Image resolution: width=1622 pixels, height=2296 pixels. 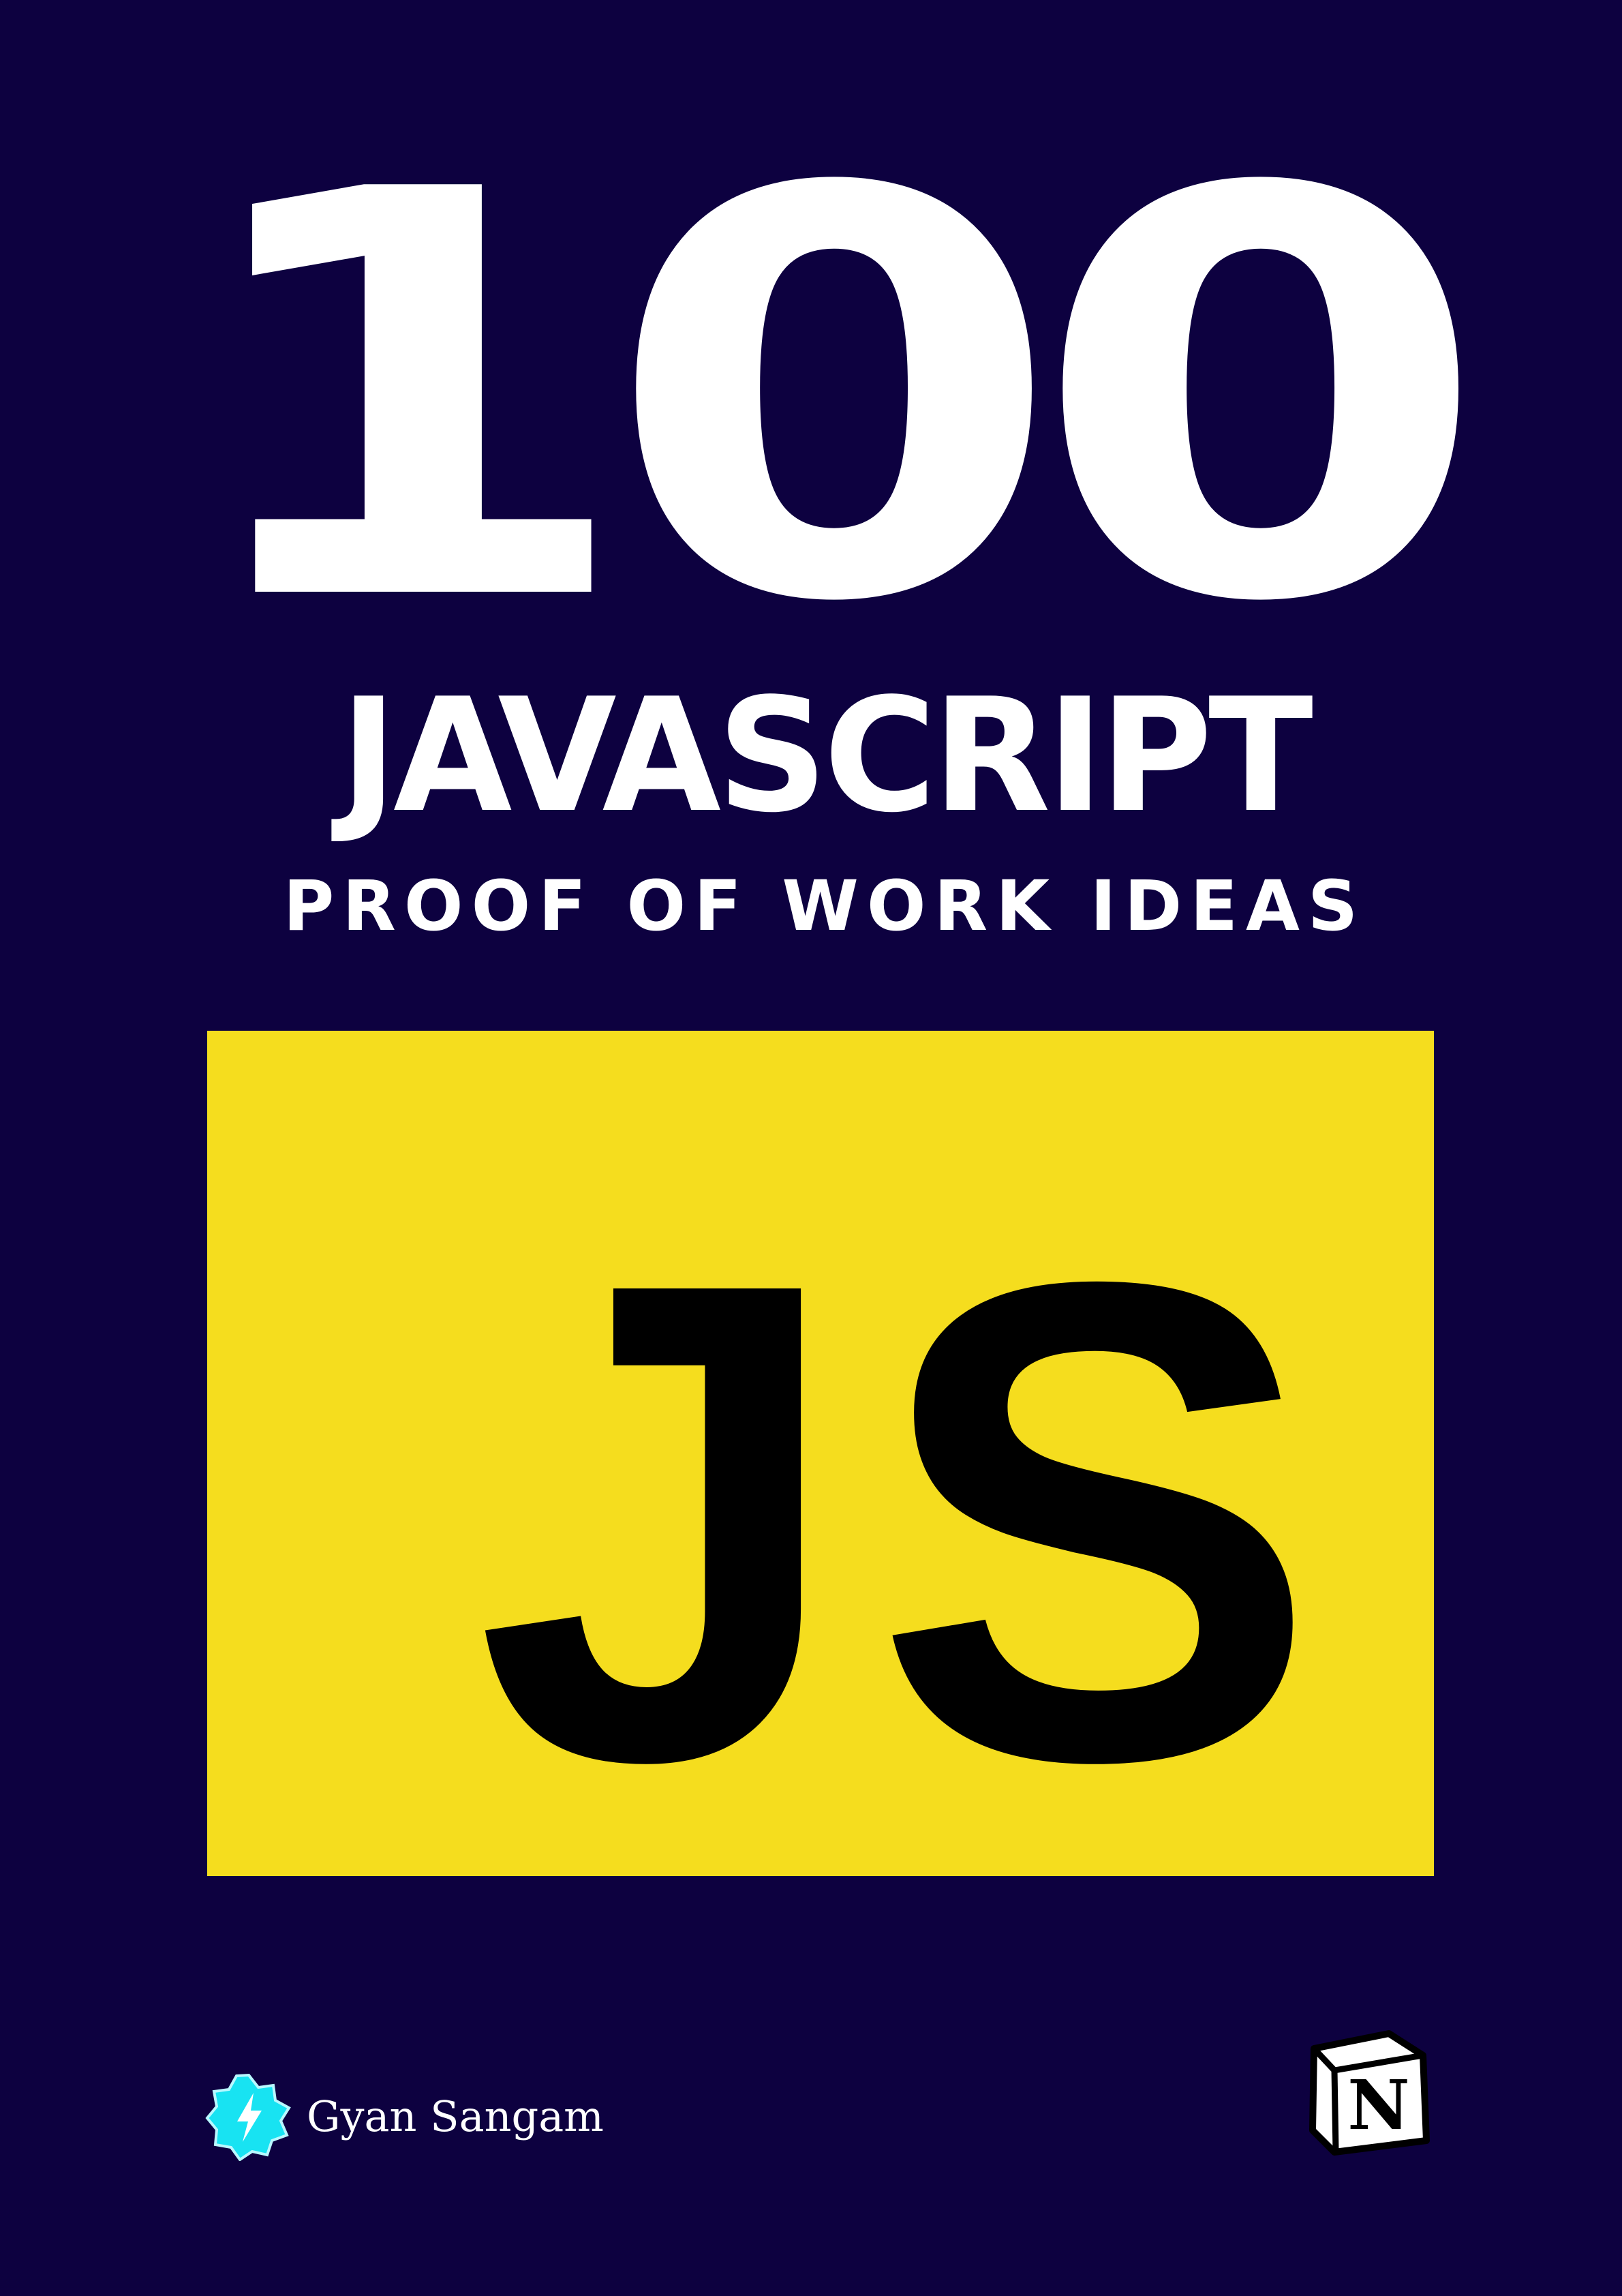 I want to click on publisher-name: Gyan Sangam, so click(x=456, y=2116).